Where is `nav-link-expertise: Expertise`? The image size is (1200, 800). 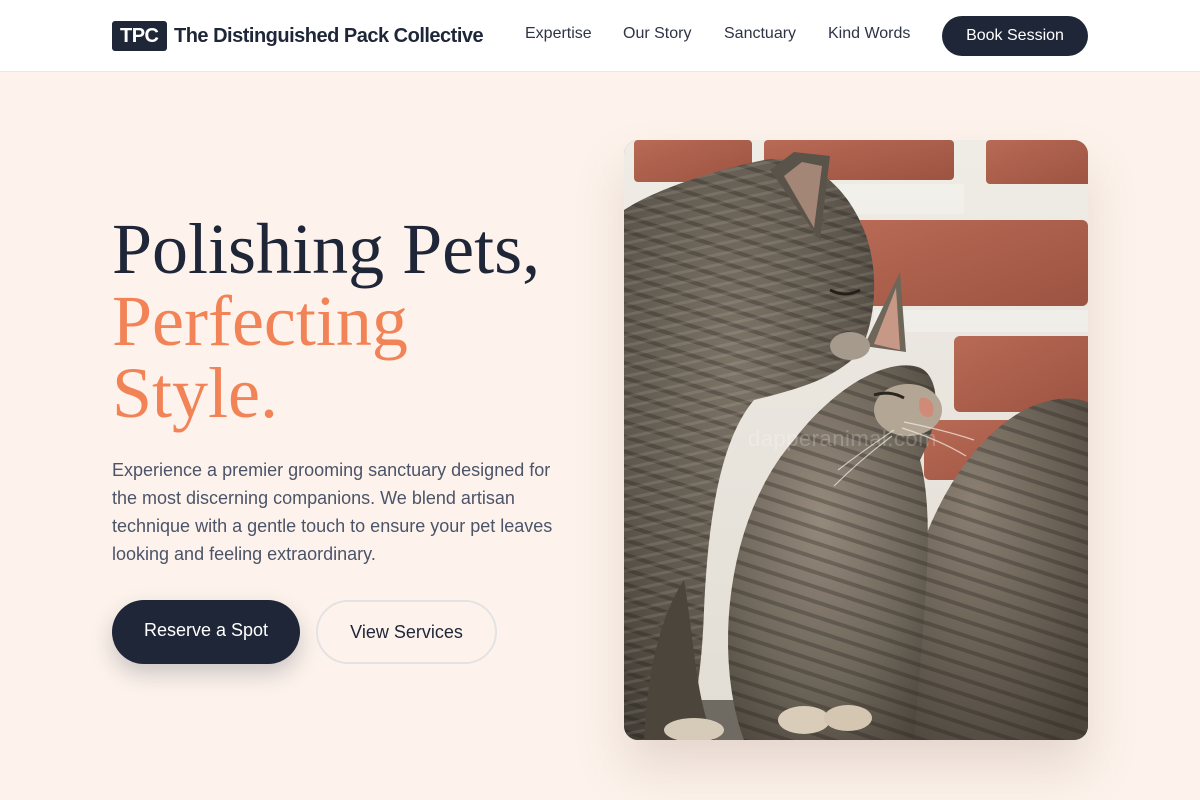 nav-link-expertise: Expertise is located at coordinates (558, 34).